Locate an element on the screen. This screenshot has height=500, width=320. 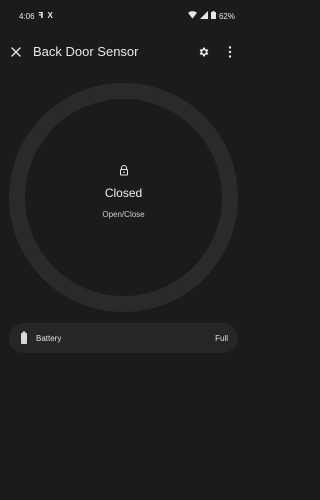
notification-app-icon: ꟻ is located at coordinates (41, 15).